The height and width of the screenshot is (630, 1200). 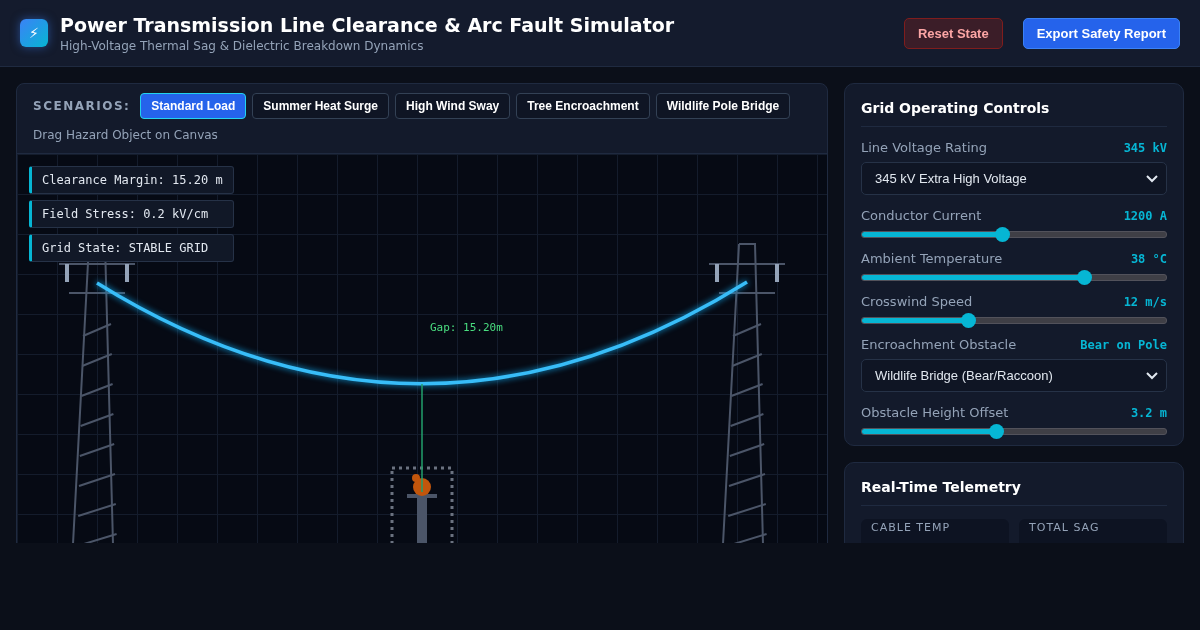 What do you see at coordinates (583, 106) in the screenshot?
I see `scenario-button: Tree Encroachment` at bounding box center [583, 106].